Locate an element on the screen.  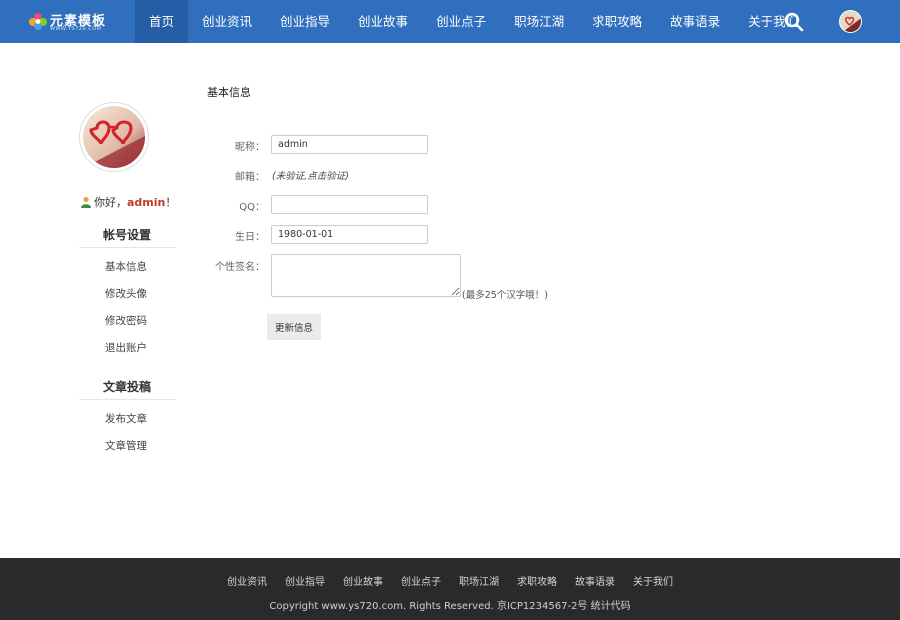
footer-link-1: 创业指导 is located at coordinates (305, 580).